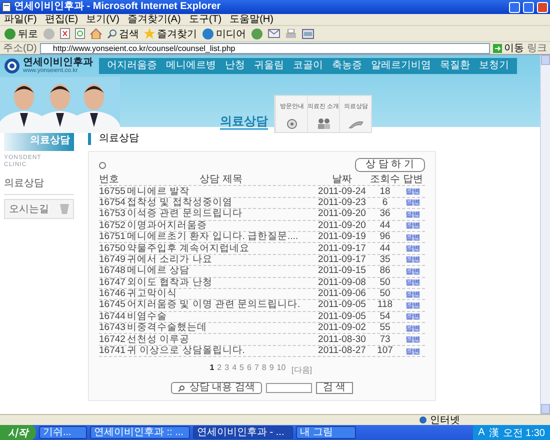 Image resolution: width=550 pixels, height=440 pixels. Describe the element at coordinates (212, 370) in the screenshot. I see `page-link: 1` at that location.